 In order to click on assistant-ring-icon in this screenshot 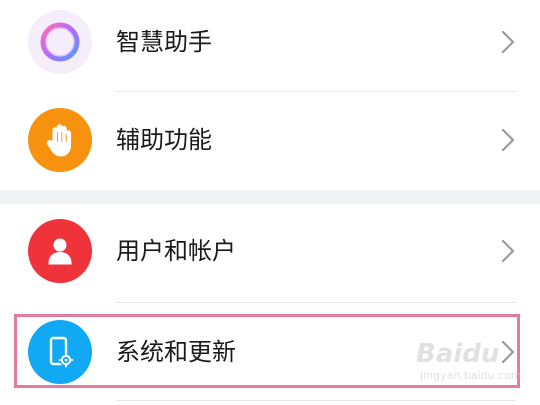, I will do `click(60, 42)`.